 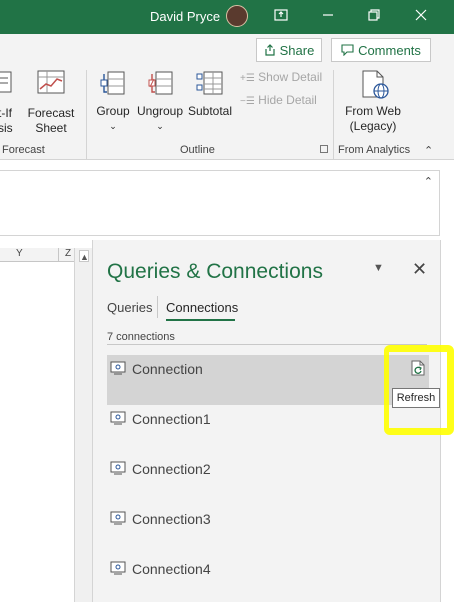 I want to click on worksheet-grid, so click(x=37, y=432).